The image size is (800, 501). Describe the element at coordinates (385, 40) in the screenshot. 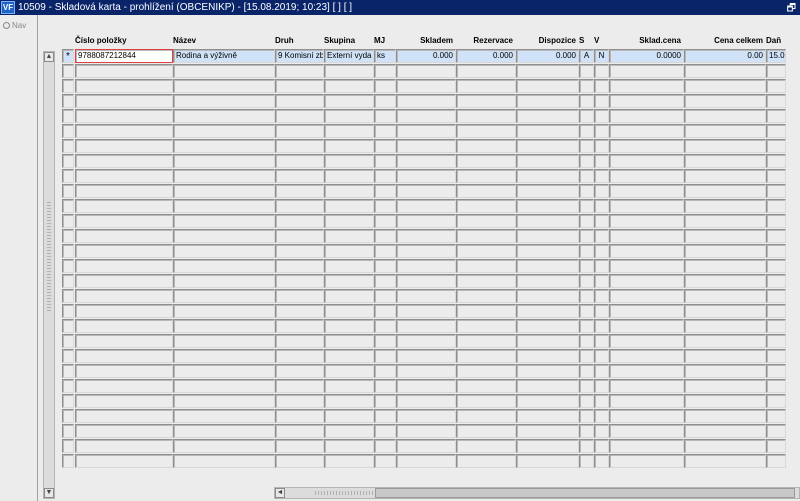

I see `column-header-mj: MJ` at that location.